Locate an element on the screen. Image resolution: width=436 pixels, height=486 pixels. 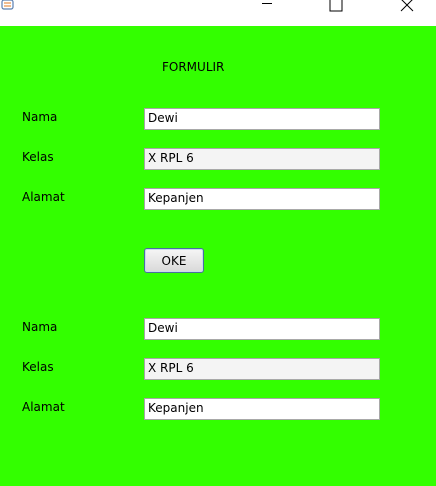
maximize-button is located at coordinates (336, 7).